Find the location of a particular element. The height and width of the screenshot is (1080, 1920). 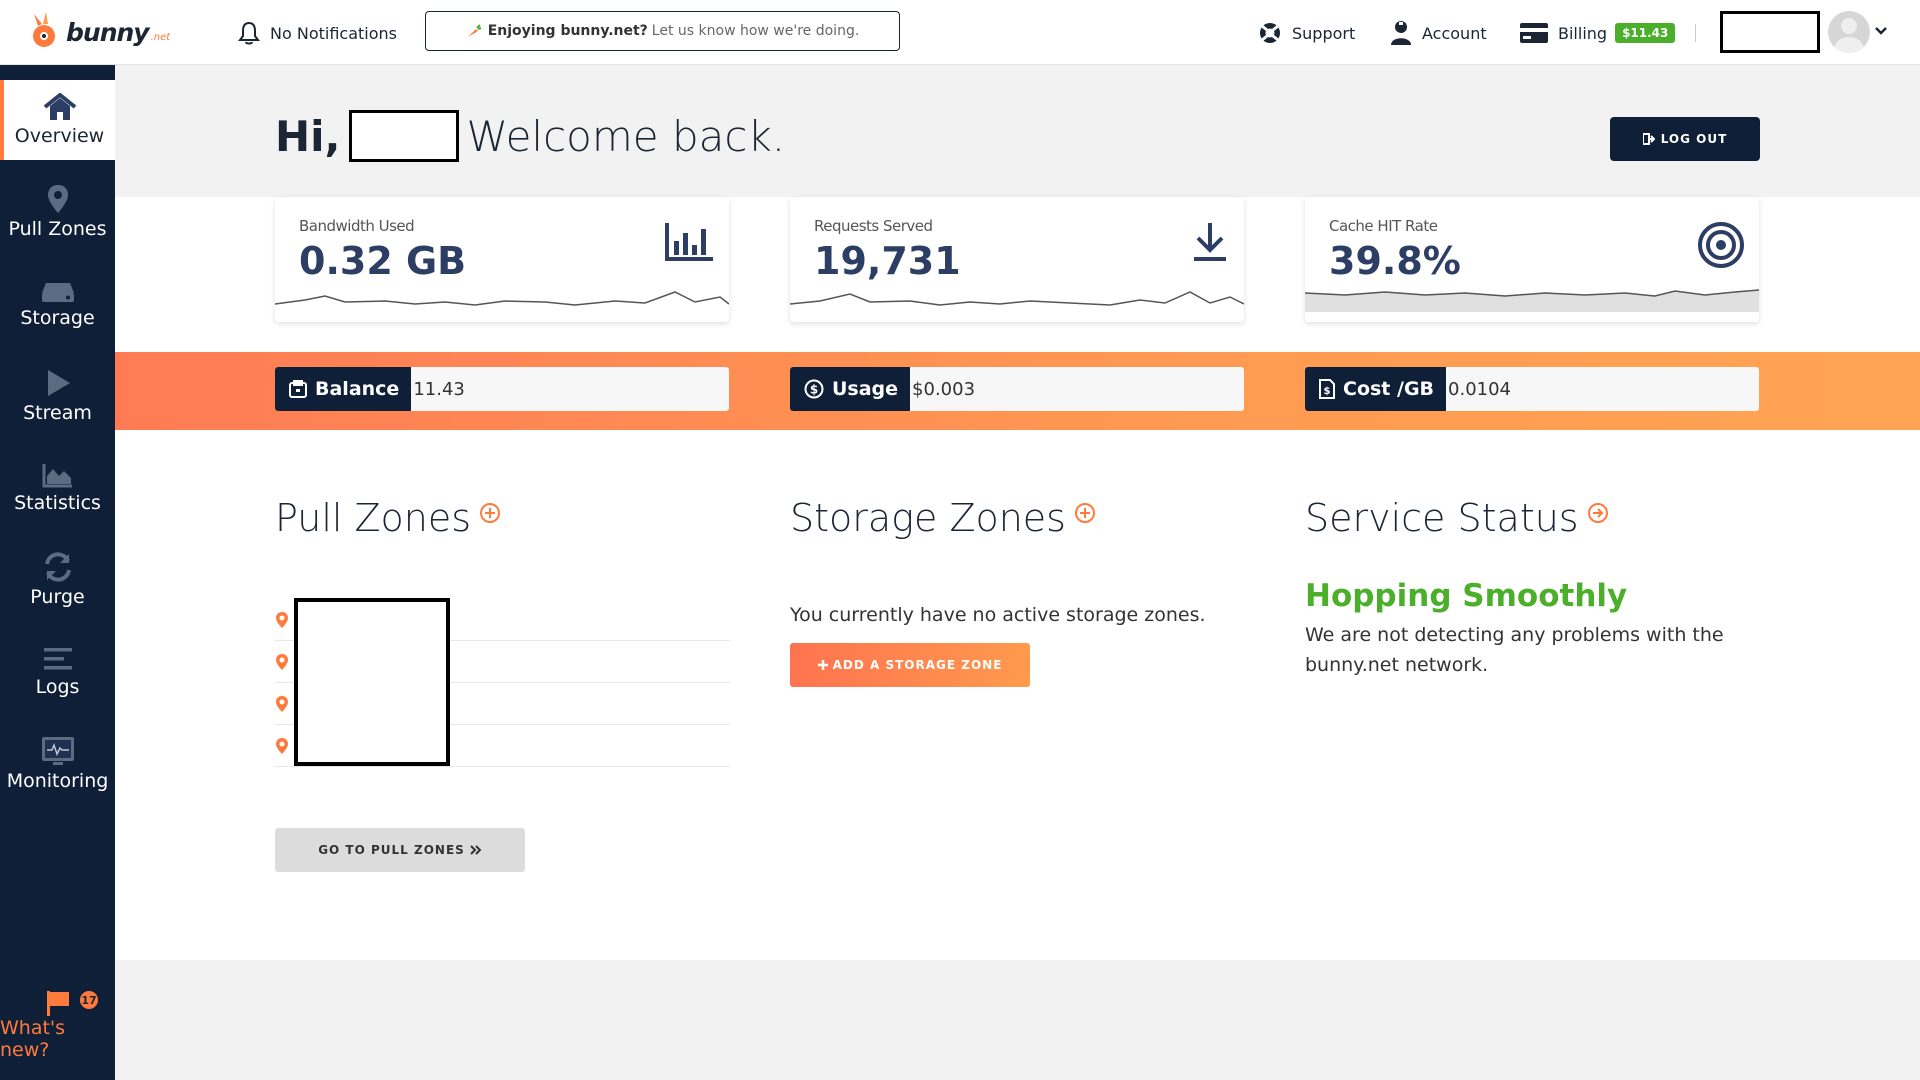

add-pull-zone-icon is located at coordinates (490, 513).